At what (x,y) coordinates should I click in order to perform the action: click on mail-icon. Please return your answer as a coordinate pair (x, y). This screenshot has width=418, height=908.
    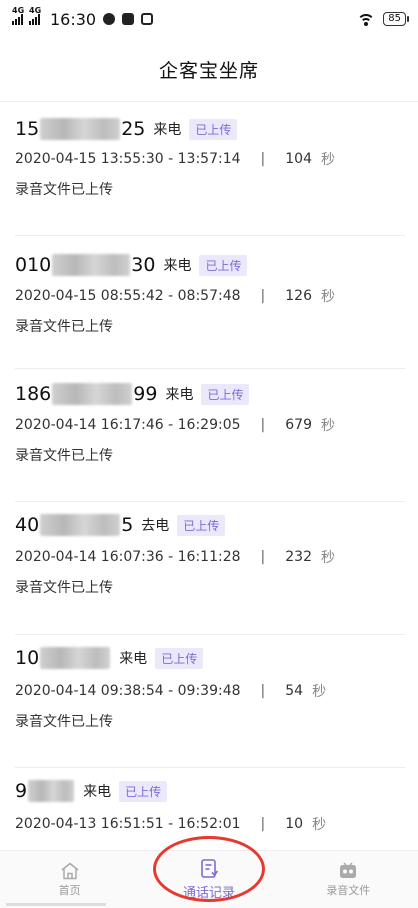
    Looking at the image, I should click on (128, 19).